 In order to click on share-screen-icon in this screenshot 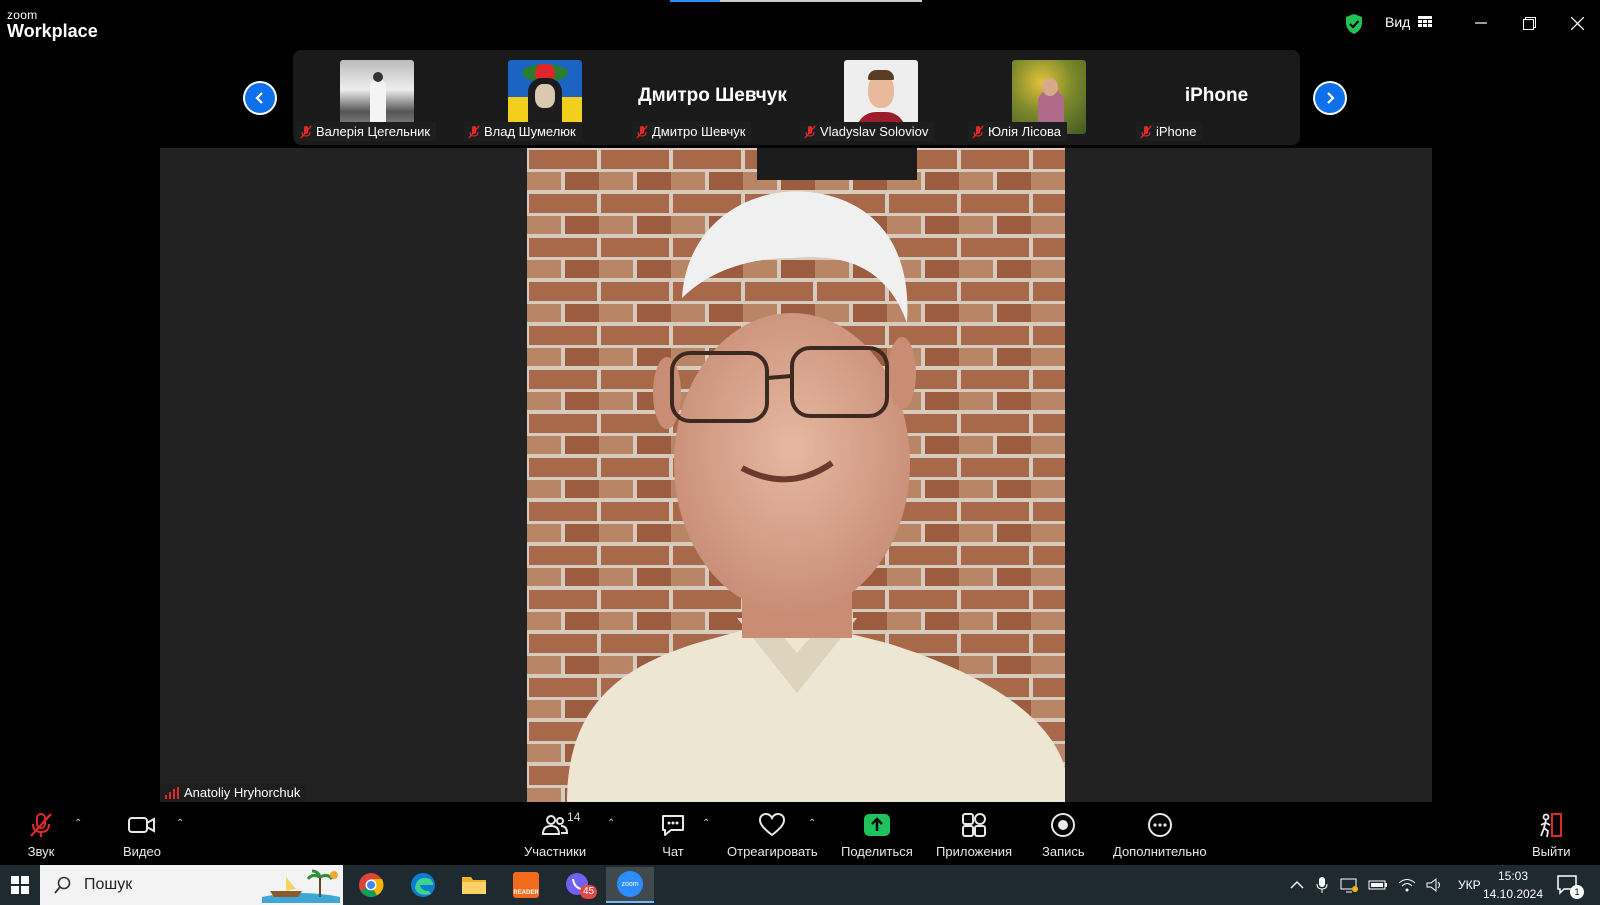, I will do `click(876, 825)`.